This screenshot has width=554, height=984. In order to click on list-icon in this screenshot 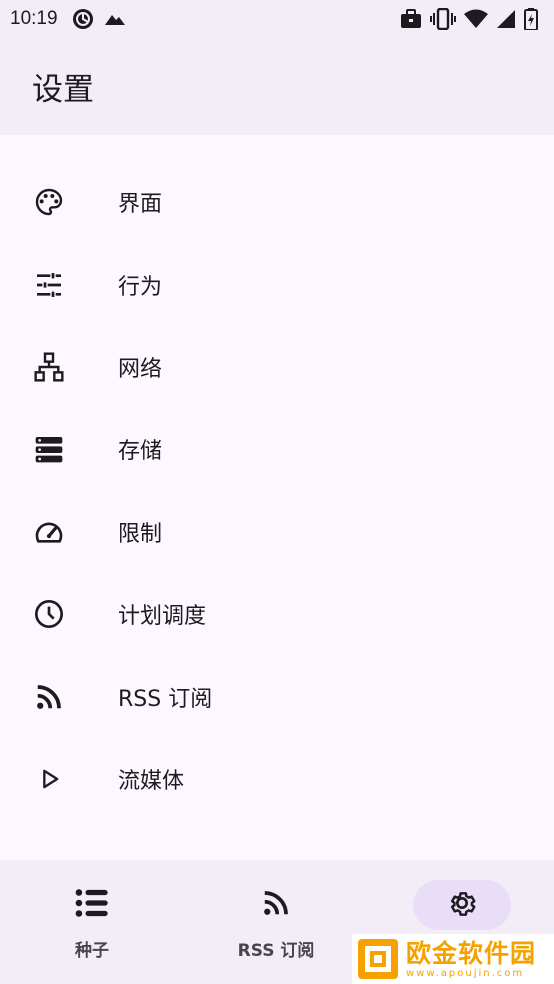, I will do `click(92, 905)`.